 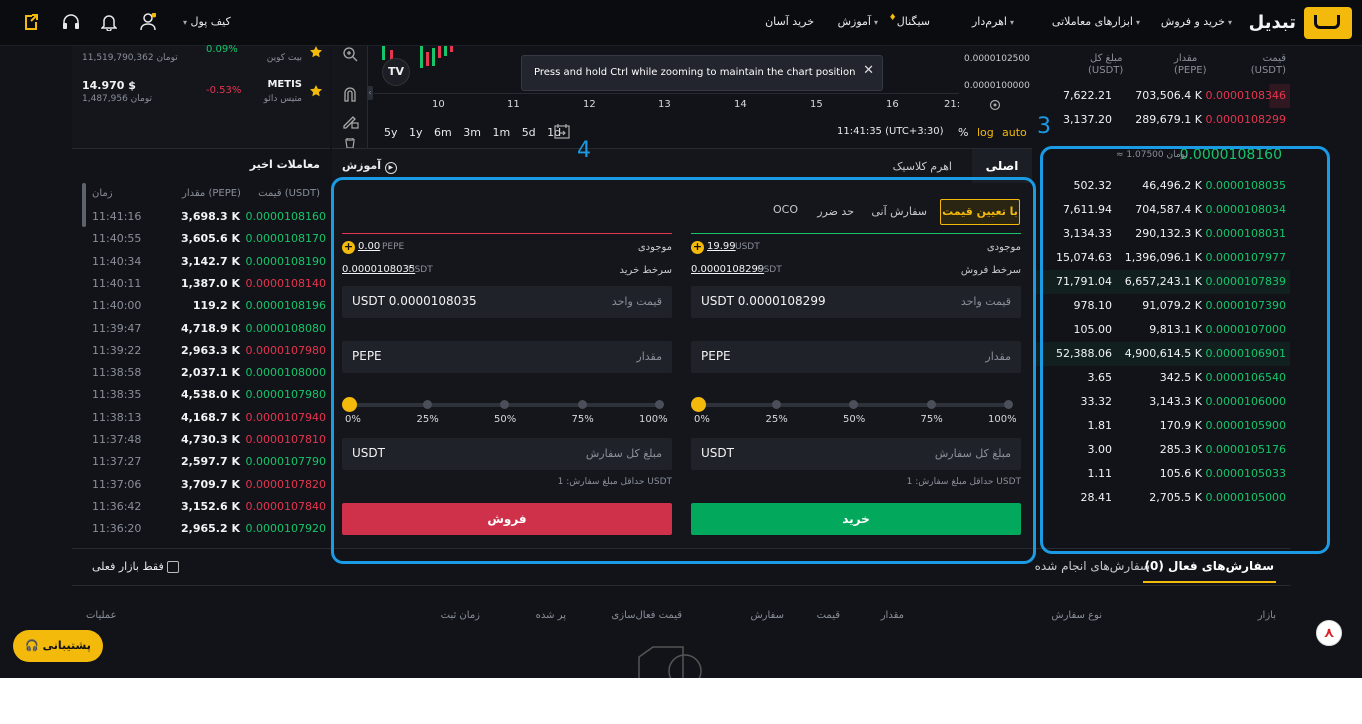 I want to click on trade-price: 0.0000107980, so click(x=285, y=395).